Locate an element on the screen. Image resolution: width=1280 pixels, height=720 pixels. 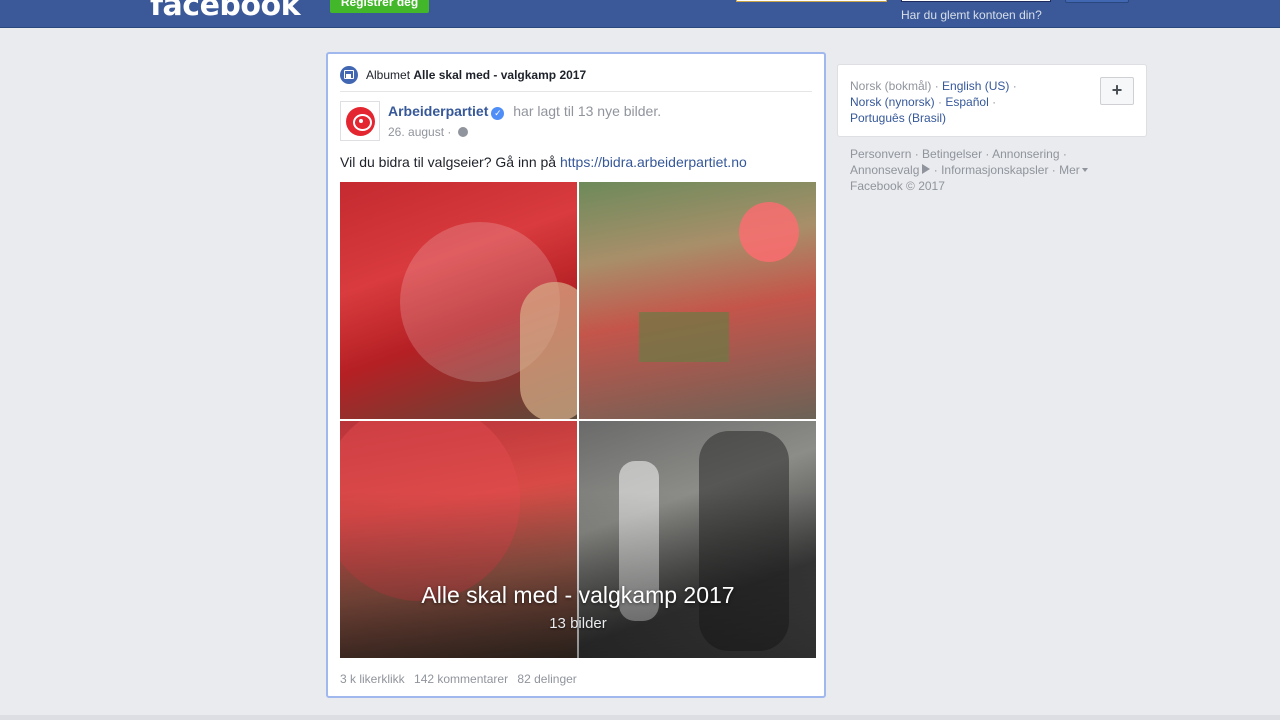
email-field is located at coordinates (811, 1).